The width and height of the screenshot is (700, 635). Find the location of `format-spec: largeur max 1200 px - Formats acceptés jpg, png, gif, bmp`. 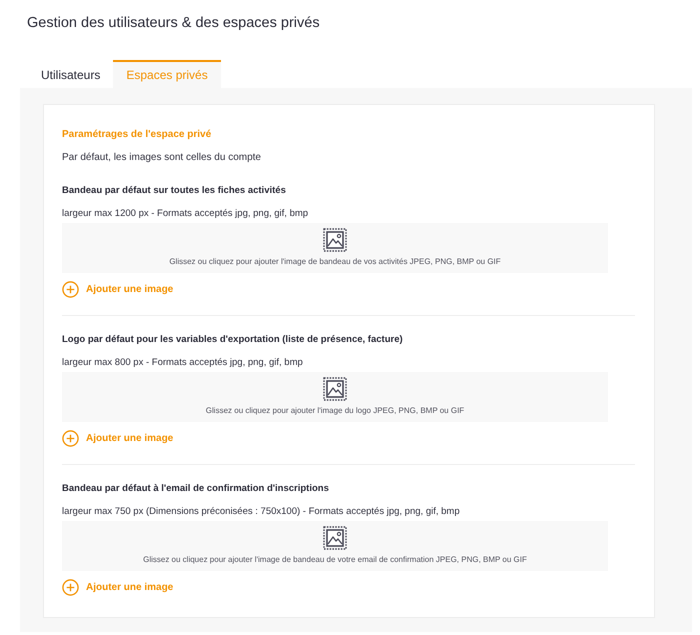

format-spec: largeur max 1200 px - Formats acceptés jpg, png, gif, bmp is located at coordinates (186, 214).